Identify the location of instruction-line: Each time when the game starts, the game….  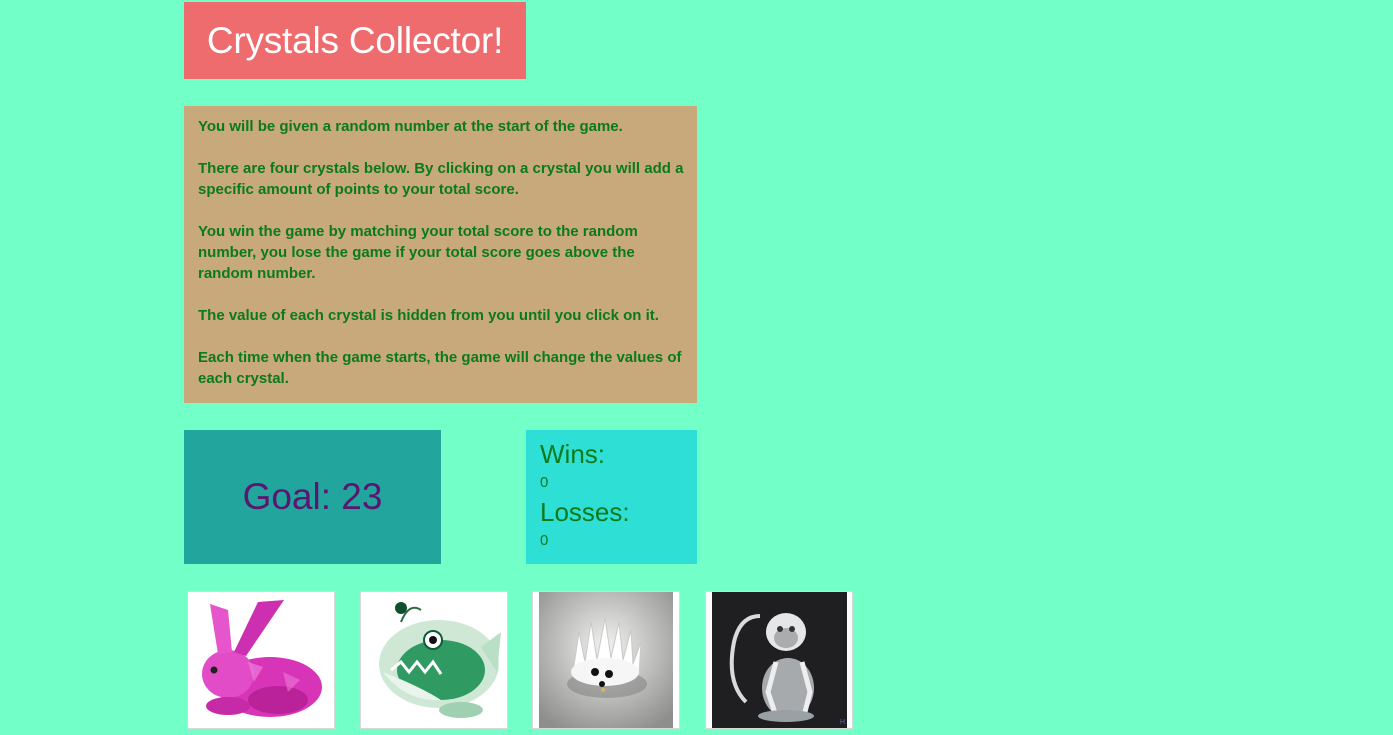
(440, 368).